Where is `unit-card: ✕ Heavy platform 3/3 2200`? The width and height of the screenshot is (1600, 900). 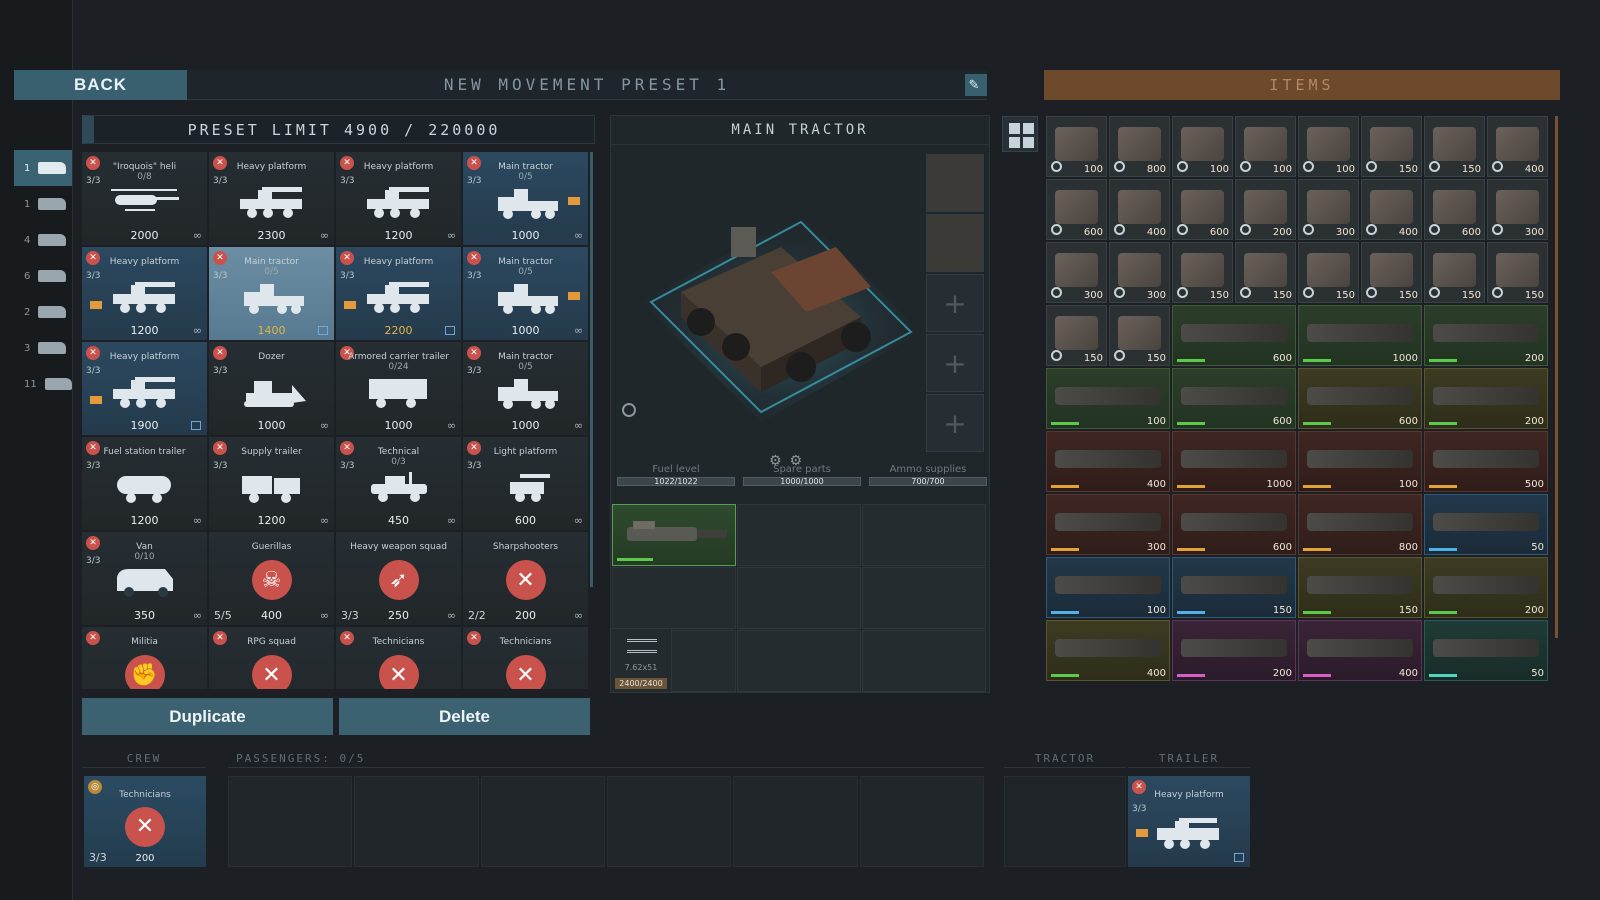
unit-card: ✕ Heavy platform 3/3 2200 is located at coordinates (398, 293).